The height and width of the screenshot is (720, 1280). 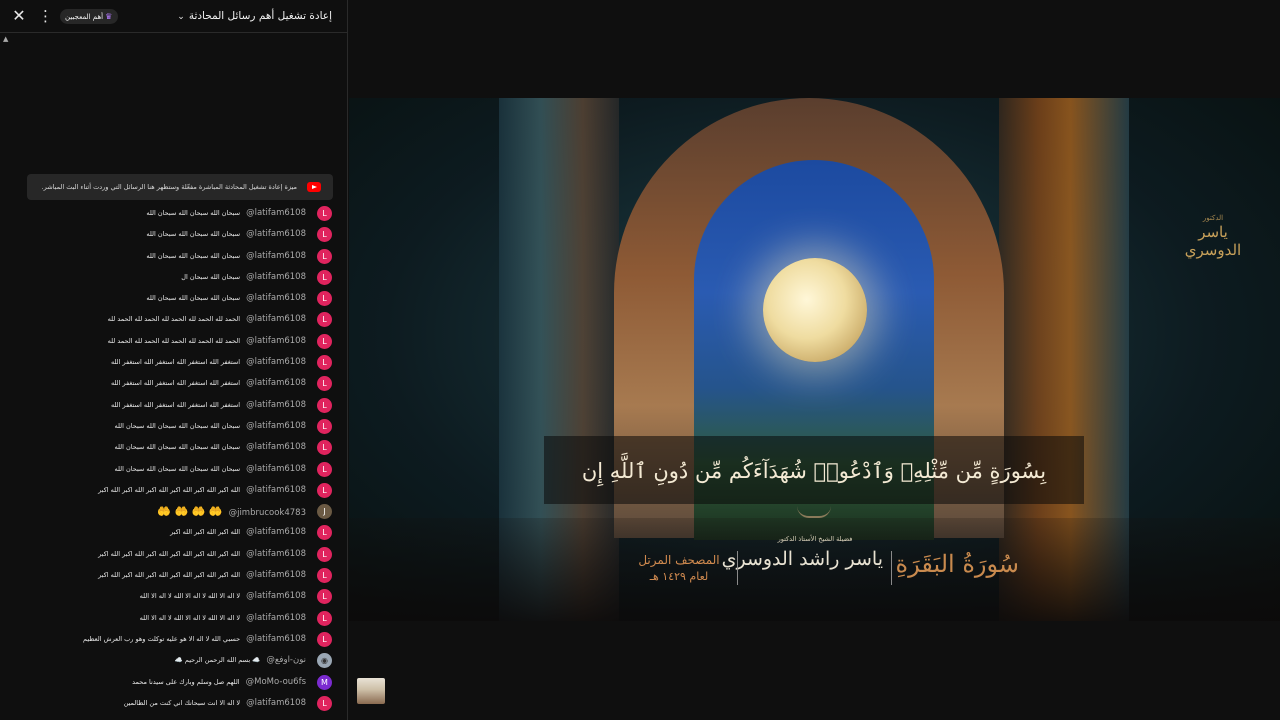 I want to click on chat-message-line: @jimbrucook4783 🤲 🤲 🤲 🤲, so click(x=231, y=512).